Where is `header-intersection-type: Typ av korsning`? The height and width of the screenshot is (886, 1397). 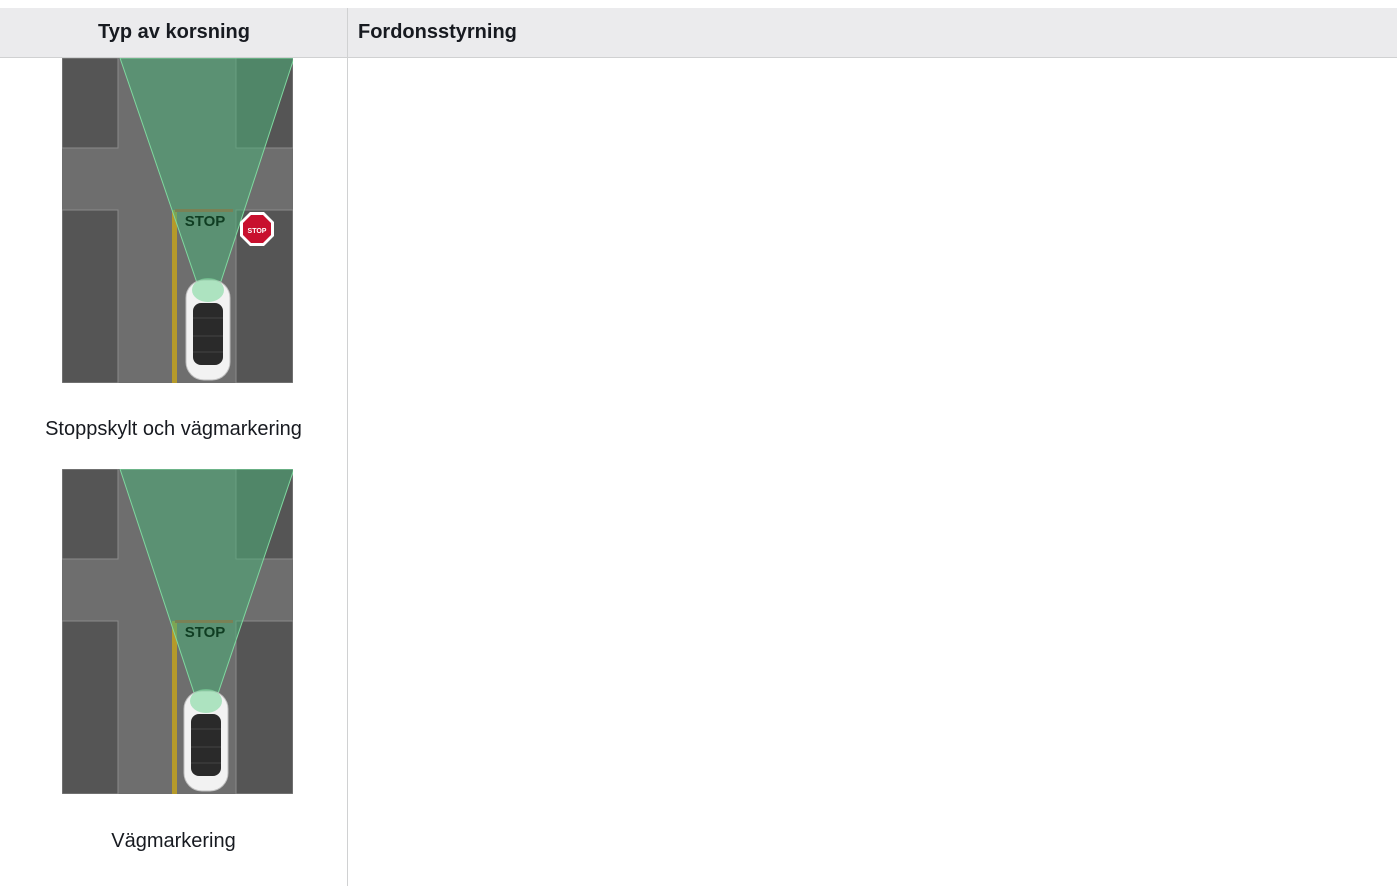 header-intersection-type: Typ av korsning is located at coordinates (174, 32).